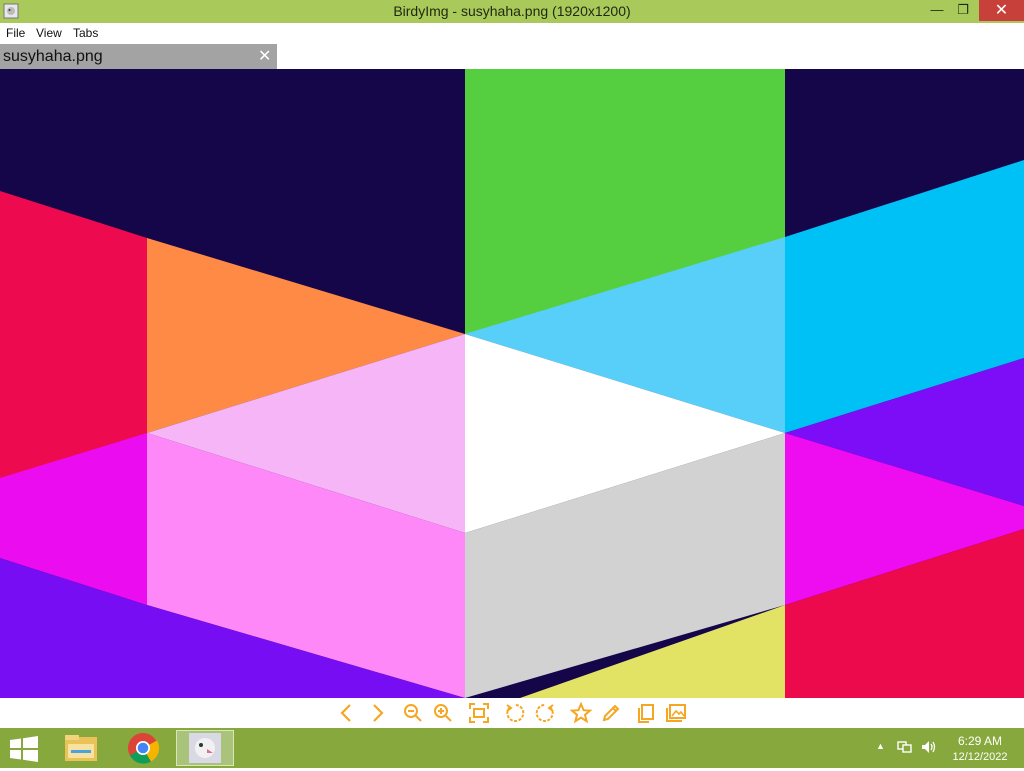 The width and height of the screenshot is (1024, 771). I want to click on rotate-left-icon, so click(515, 713).